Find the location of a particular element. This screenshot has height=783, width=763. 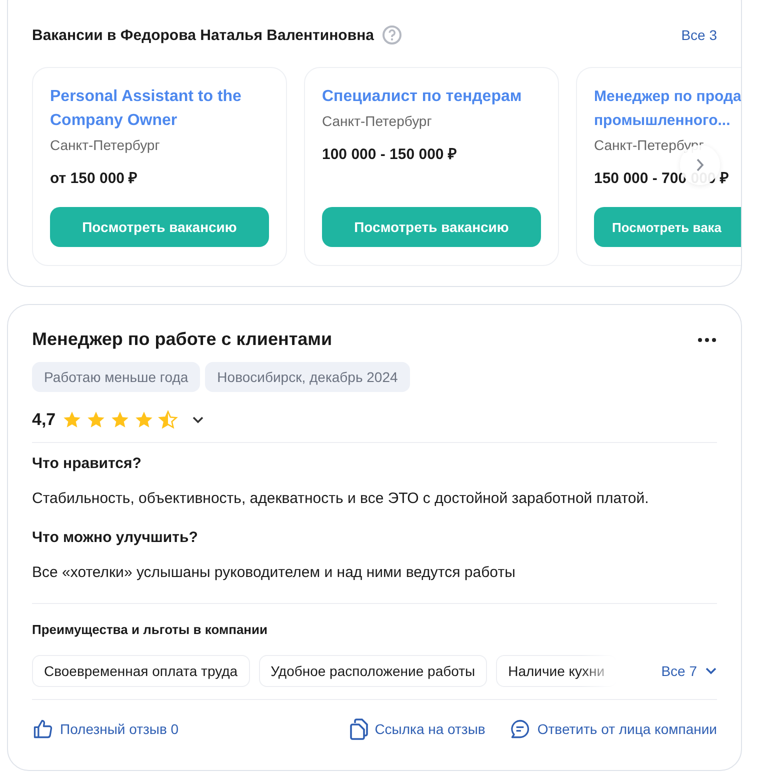

copy-icon is located at coordinates (358, 729).